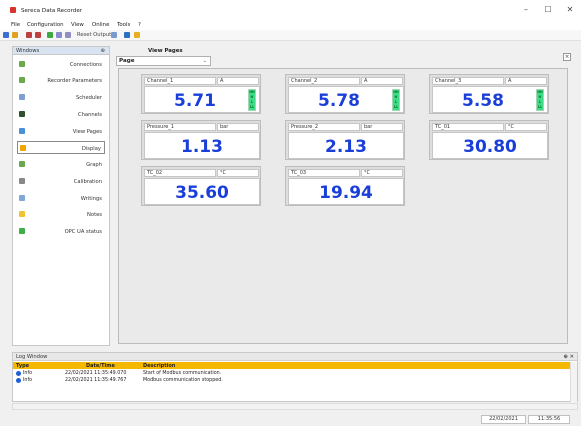 This screenshot has height=426, width=581. I want to click on sidebar-item-label: Writings, so click(91, 199).